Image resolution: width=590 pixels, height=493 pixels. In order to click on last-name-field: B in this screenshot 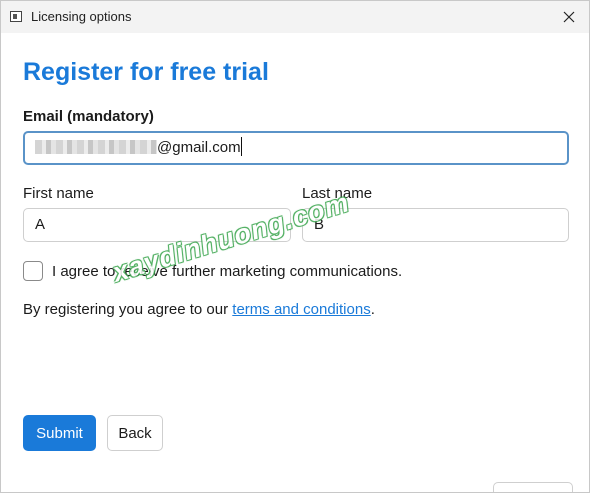, I will do `click(435, 225)`.